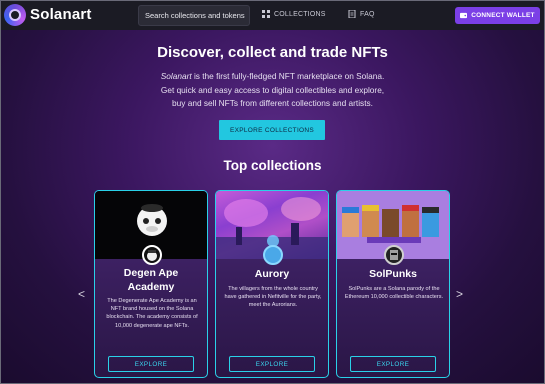 The image size is (545, 384). I want to click on explore-collections-button: EXPLORE COLLECTIONS, so click(272, 130).